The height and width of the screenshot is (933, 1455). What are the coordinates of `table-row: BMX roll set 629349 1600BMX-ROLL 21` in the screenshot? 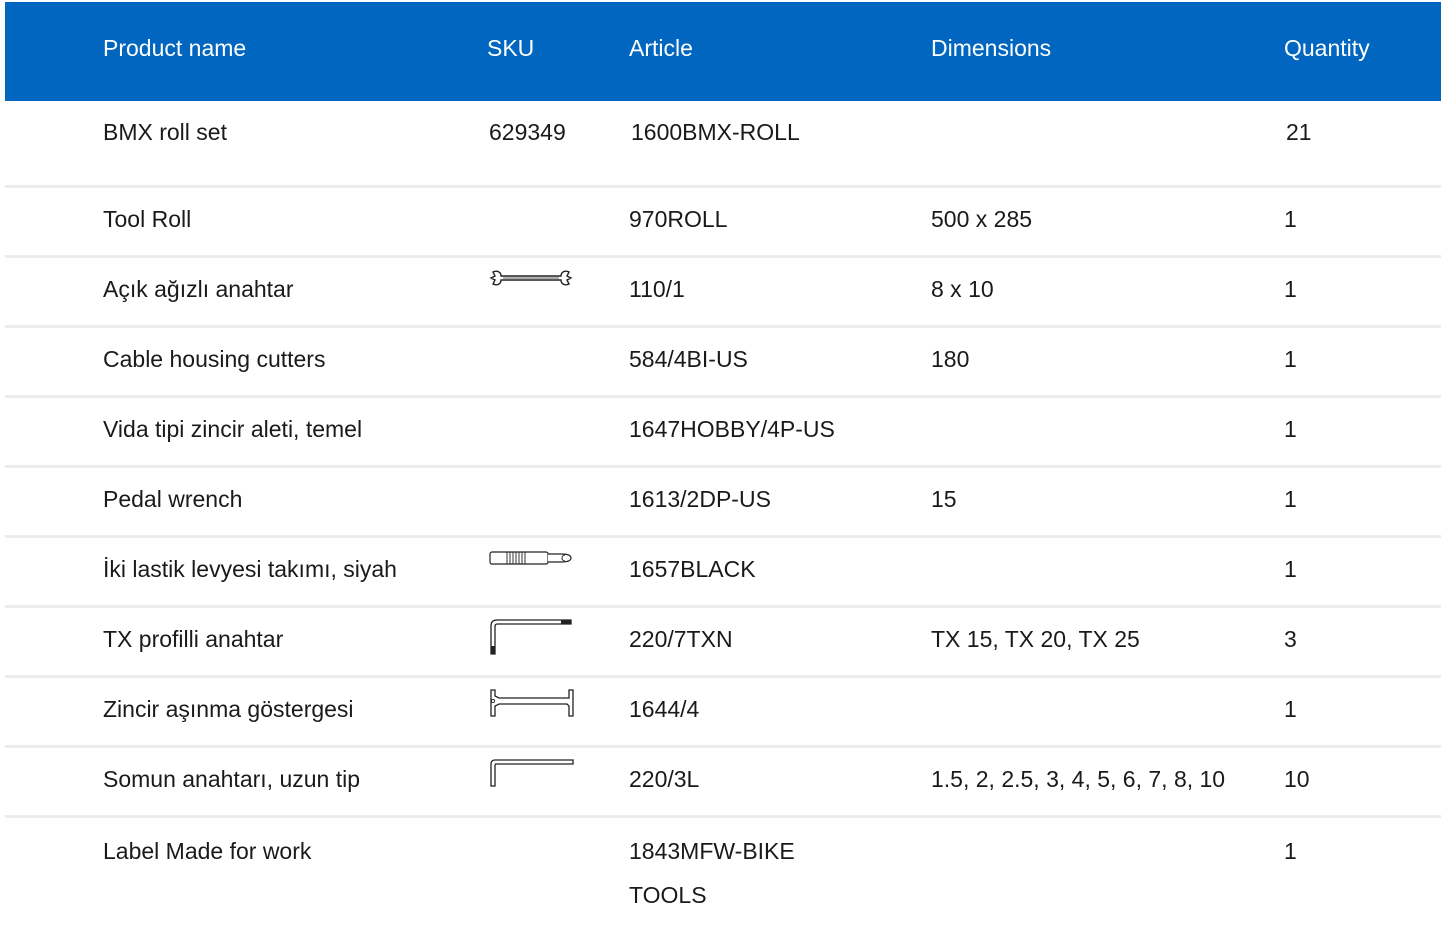 It's located at (723, 144).